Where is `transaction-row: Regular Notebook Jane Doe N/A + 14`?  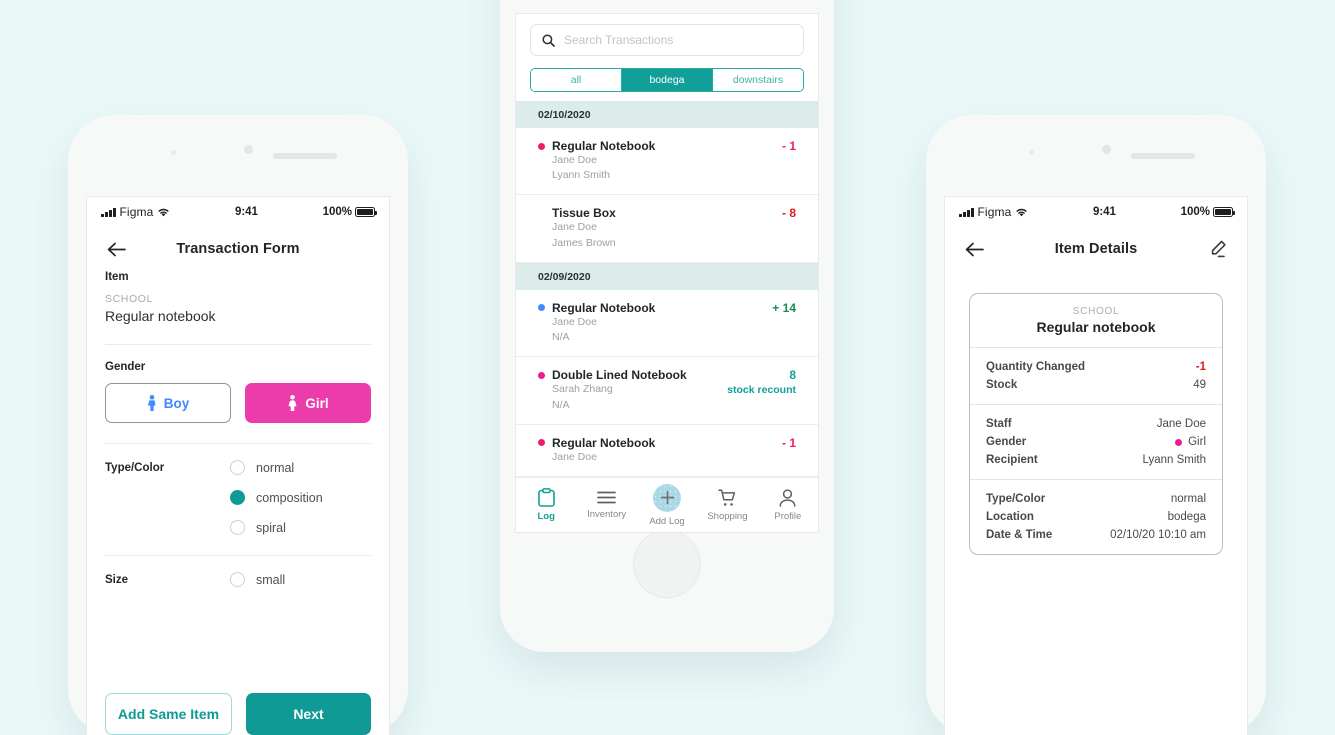
transaction-row: Regular Notebook Jane Doe N/A + 14 is located at coordinates (667, 324).